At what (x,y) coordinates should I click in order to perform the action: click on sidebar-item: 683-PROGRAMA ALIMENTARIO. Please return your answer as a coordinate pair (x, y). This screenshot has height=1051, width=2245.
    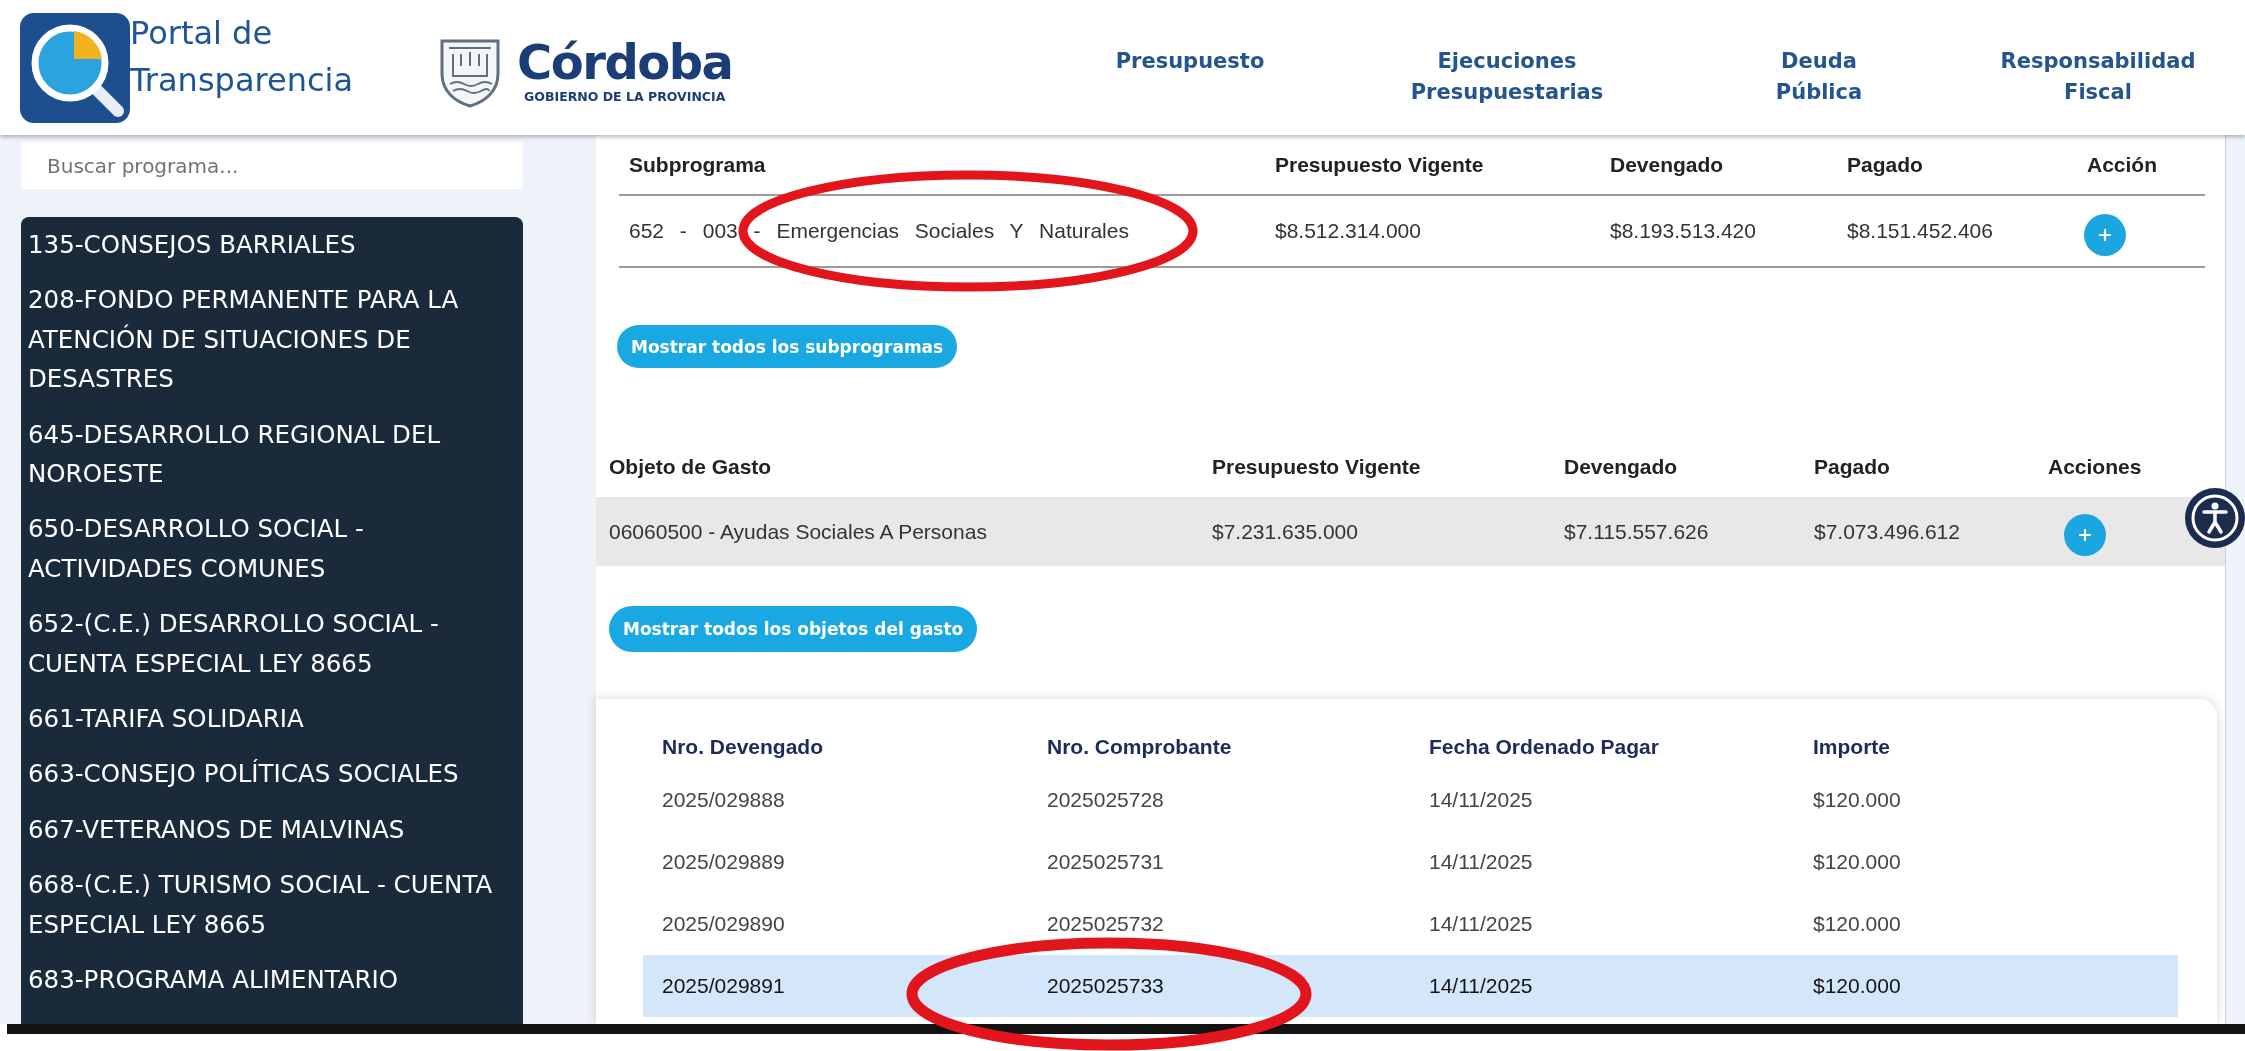
    Looking at the image, I should click on (272, 980).